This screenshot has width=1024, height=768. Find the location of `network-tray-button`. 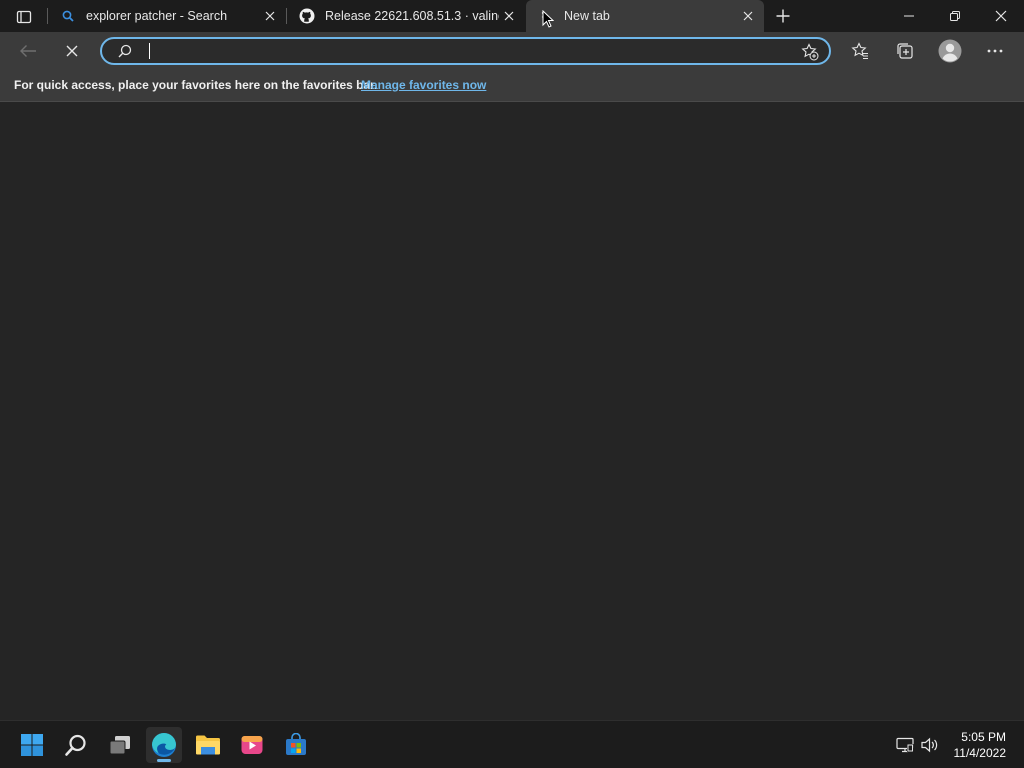

network-tray-button is located at coordinates (905, 745).